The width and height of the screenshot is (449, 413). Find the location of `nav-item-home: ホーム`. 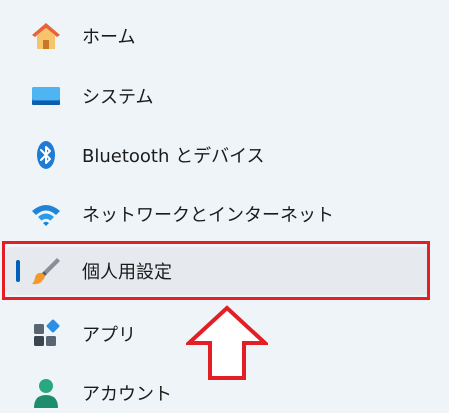

nav-item-home: ホーム is located at coordinates (218, 36).